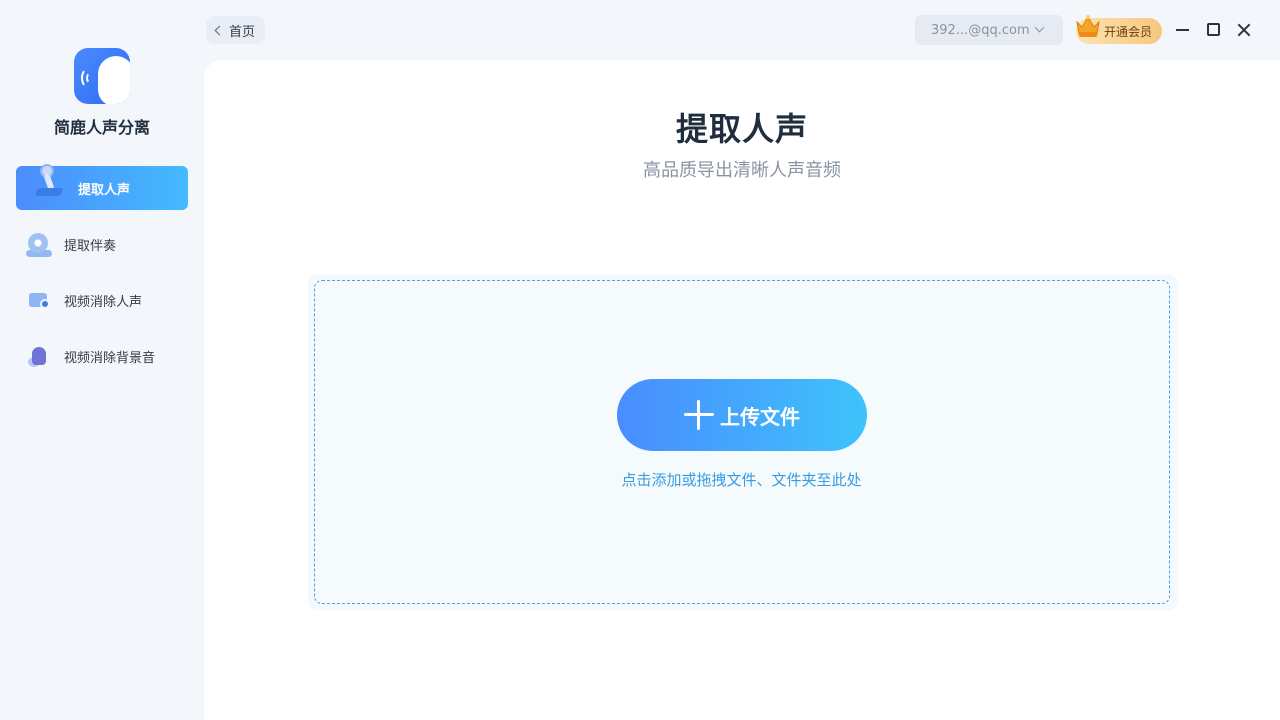  I want to click on sidebar-item-label: 视频消除人声, so click(103, 302).